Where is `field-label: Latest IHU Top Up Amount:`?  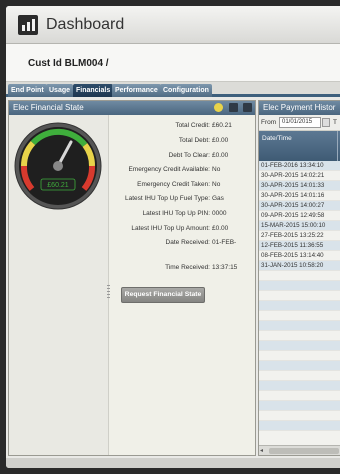
field-label: Latest IHU Top Up Amount: is located at coordinates (170, 228).